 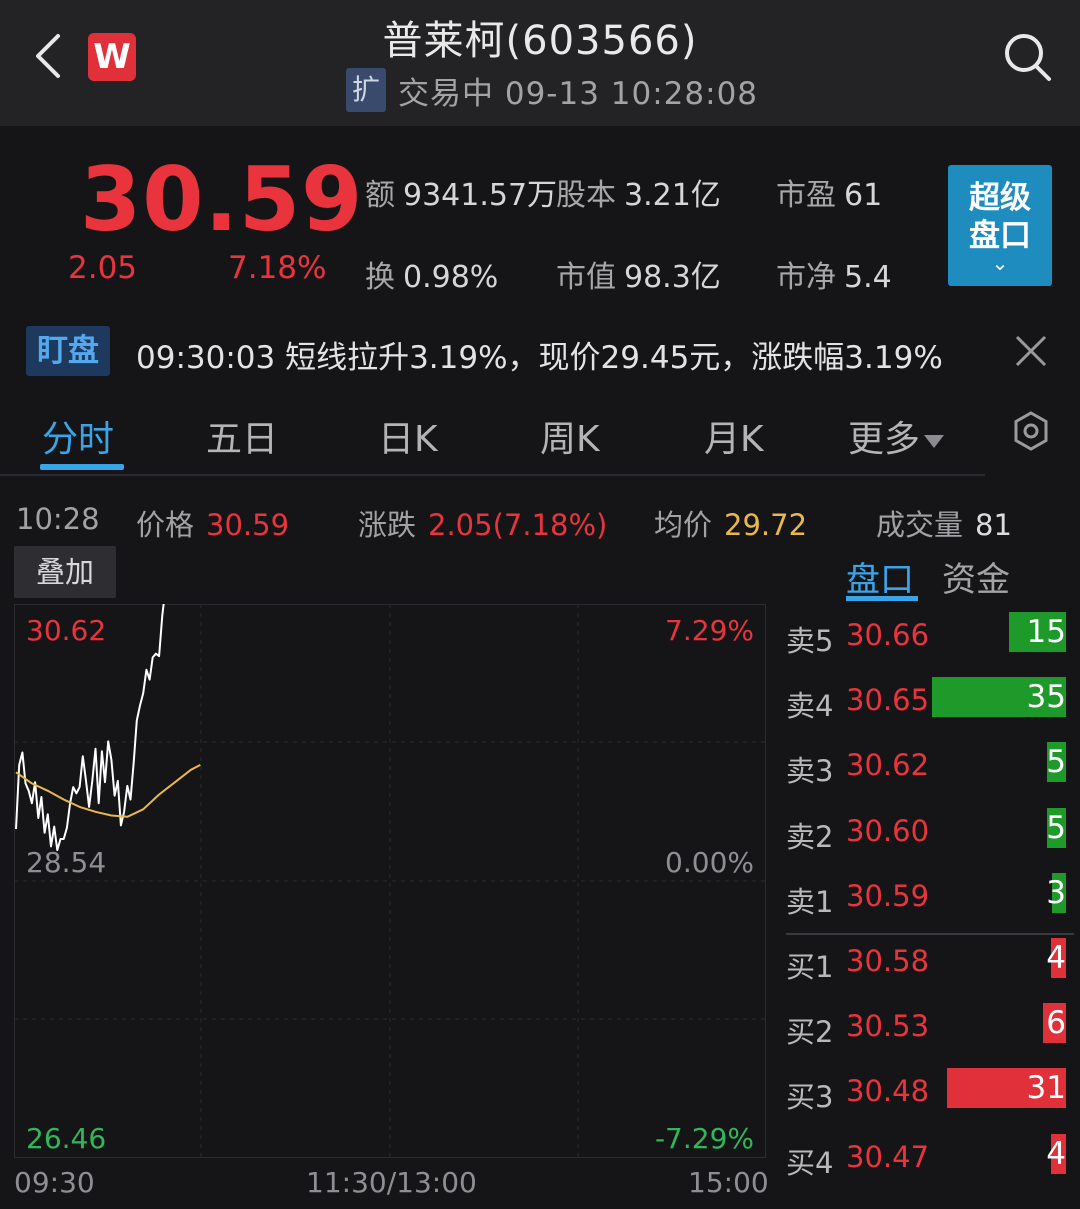 I want to click on orderbook-level-label: 买2, so click(x=810, y=1032).